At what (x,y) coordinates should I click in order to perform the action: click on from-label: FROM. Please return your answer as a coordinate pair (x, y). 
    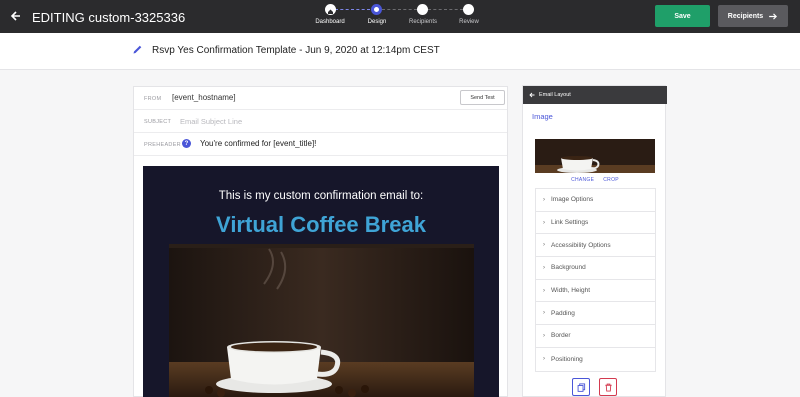
    Looking at the image, I should click on (153, 99).